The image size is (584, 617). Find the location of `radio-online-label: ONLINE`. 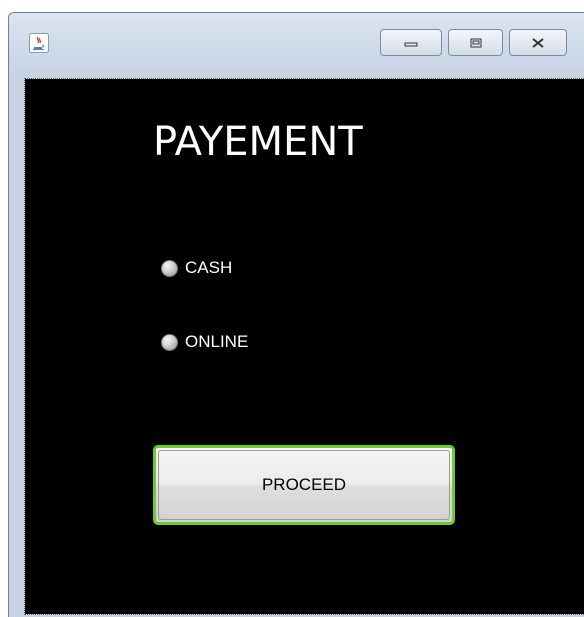

radio-online-label: ONLINE is located at coordinates (217, 341).